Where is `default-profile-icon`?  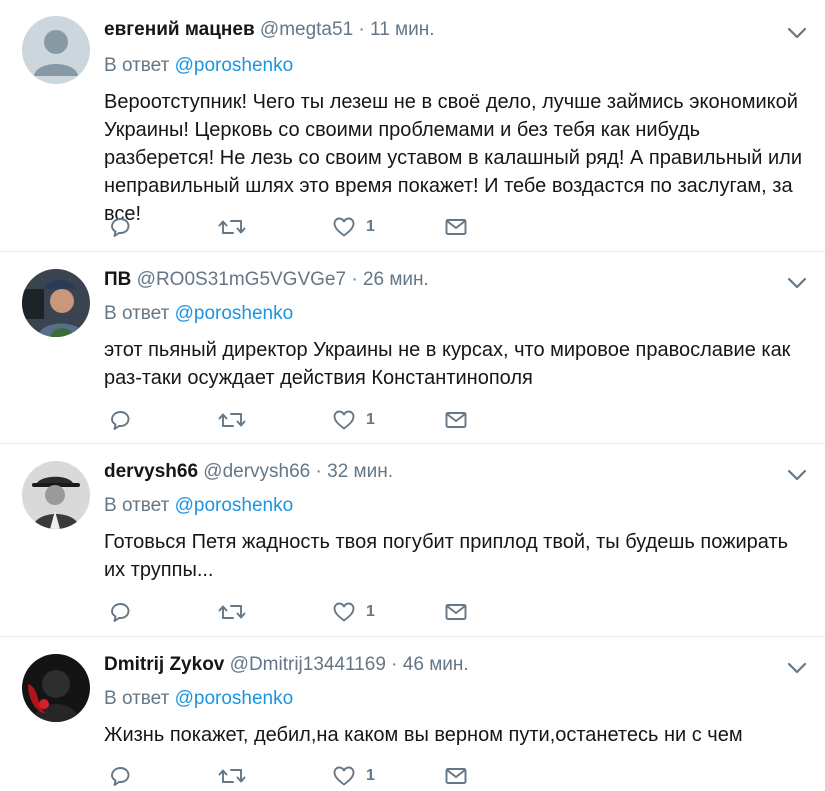
default-profile-icon is located at coordinates (56, 50).